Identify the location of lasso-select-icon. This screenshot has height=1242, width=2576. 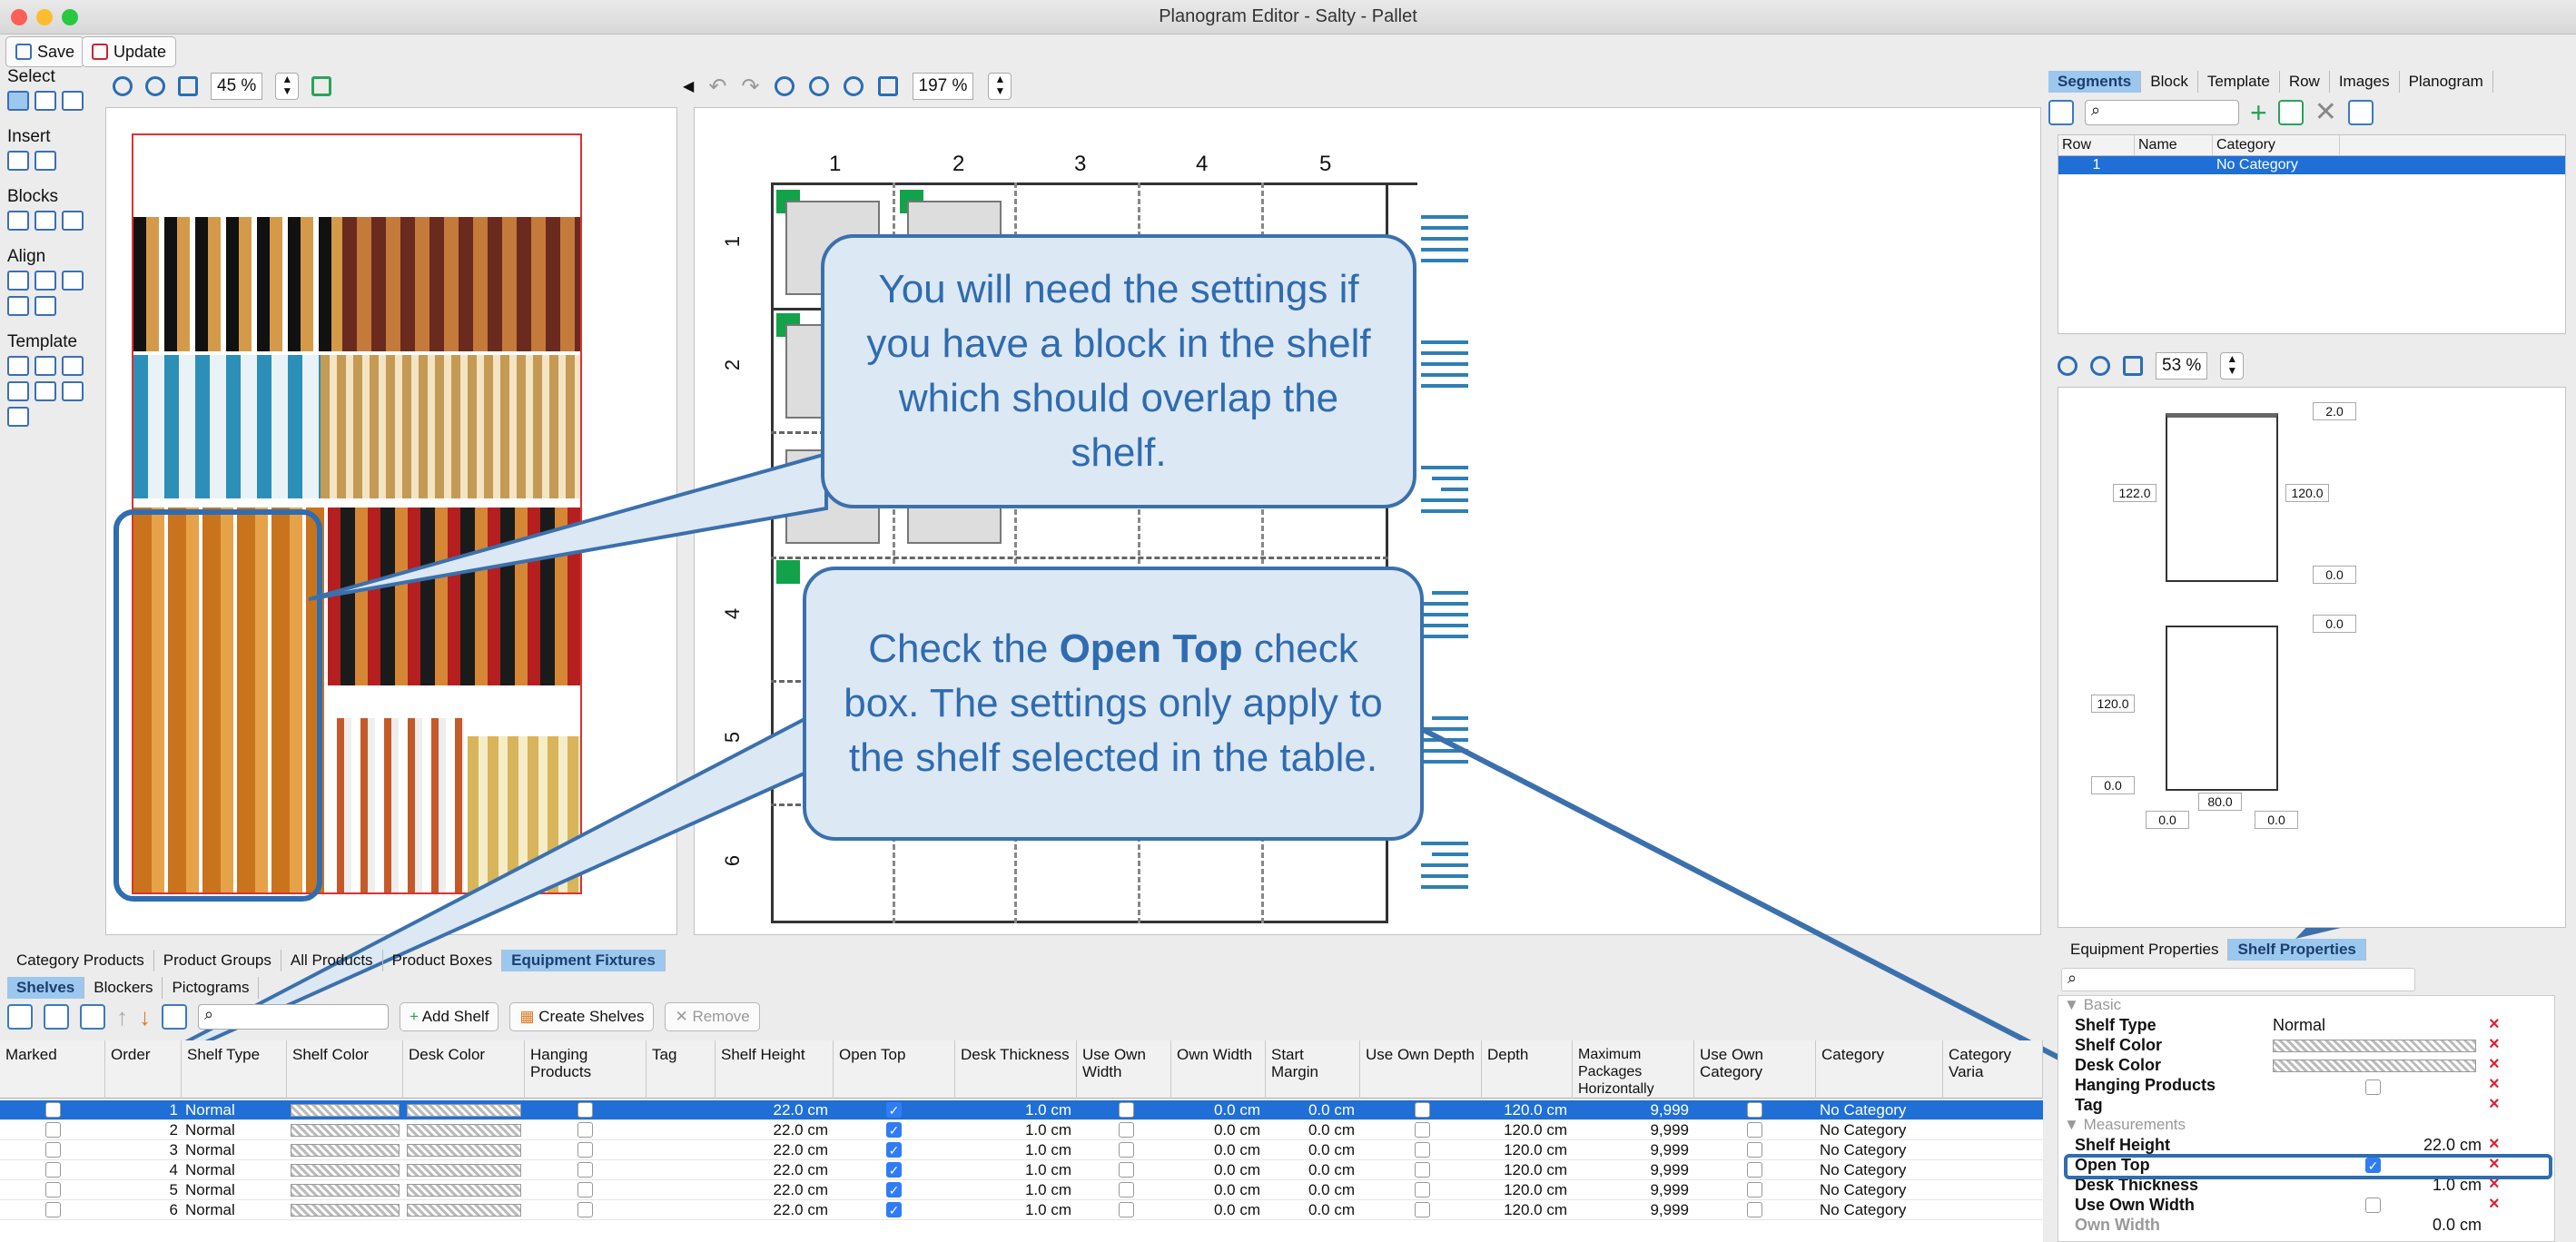
(73, 101).